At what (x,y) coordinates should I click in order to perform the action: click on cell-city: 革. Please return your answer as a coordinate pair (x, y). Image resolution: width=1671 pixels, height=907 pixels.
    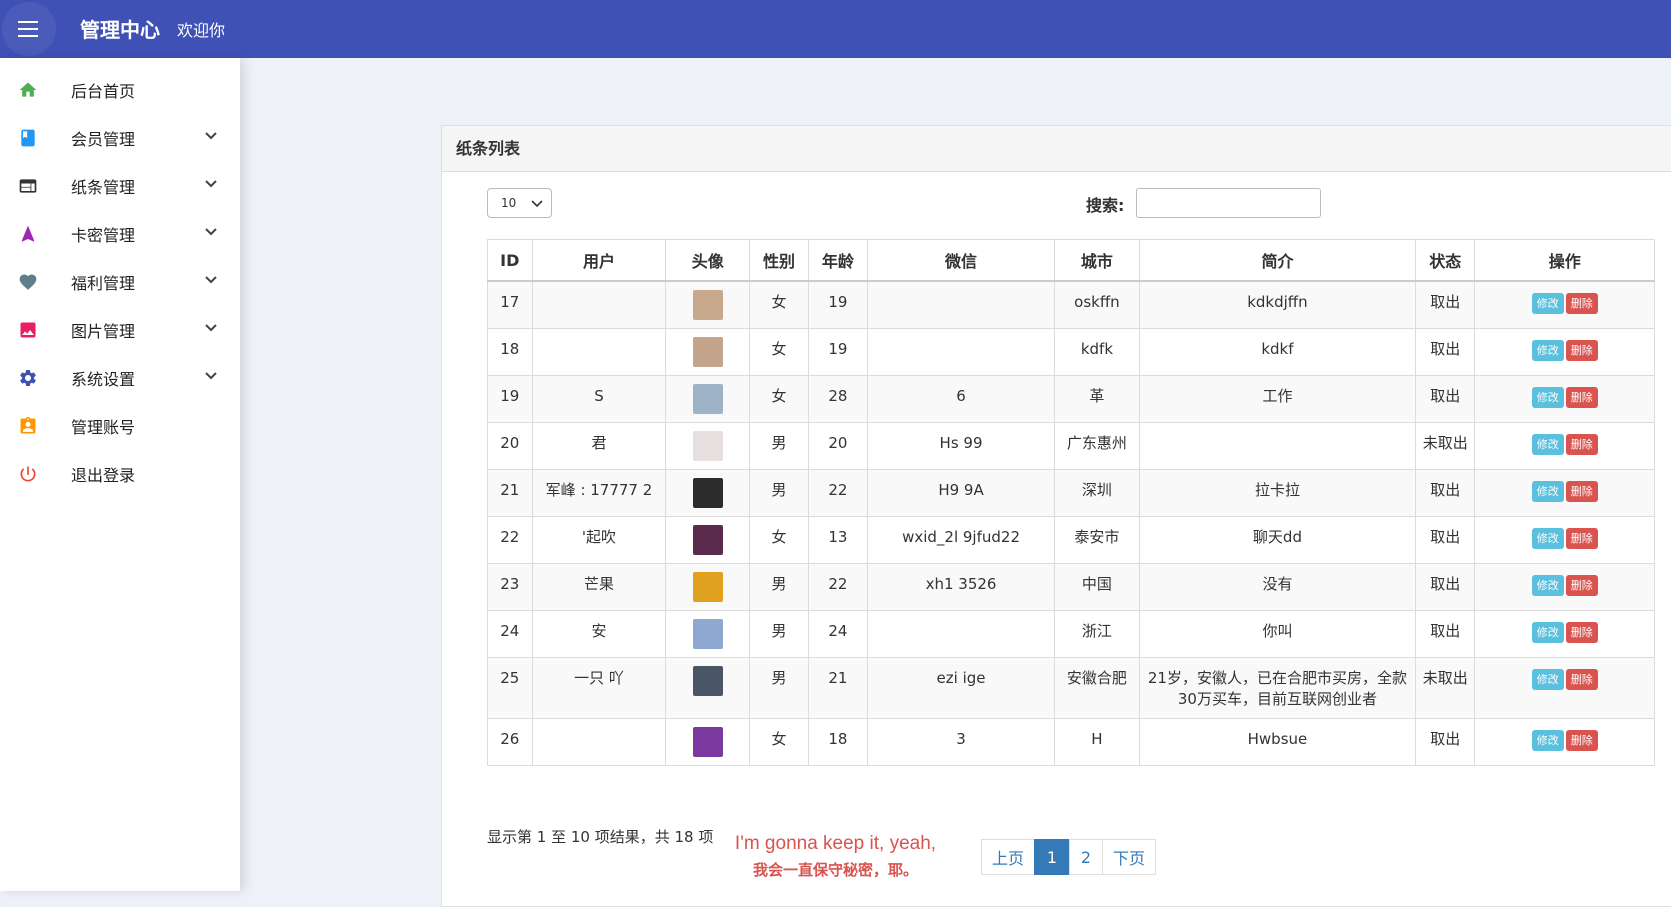
    Looking at the image, I should click on (1096, 399).